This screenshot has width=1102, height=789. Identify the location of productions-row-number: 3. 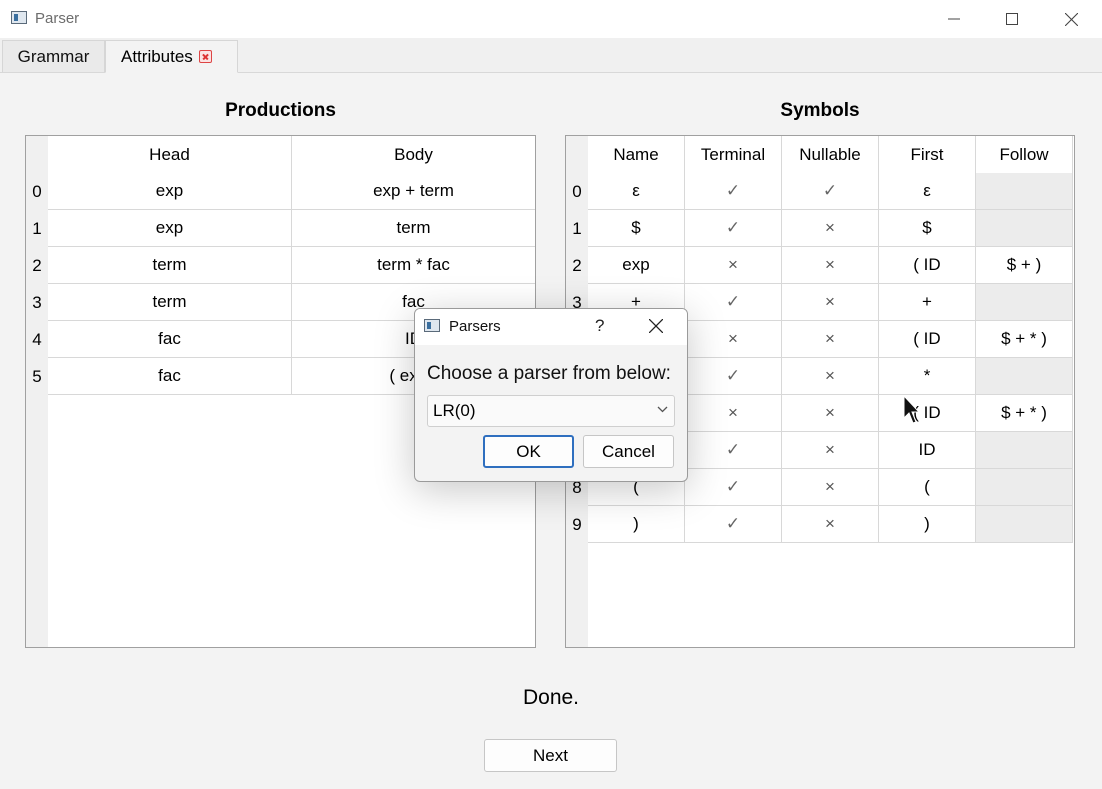
(37, 302).